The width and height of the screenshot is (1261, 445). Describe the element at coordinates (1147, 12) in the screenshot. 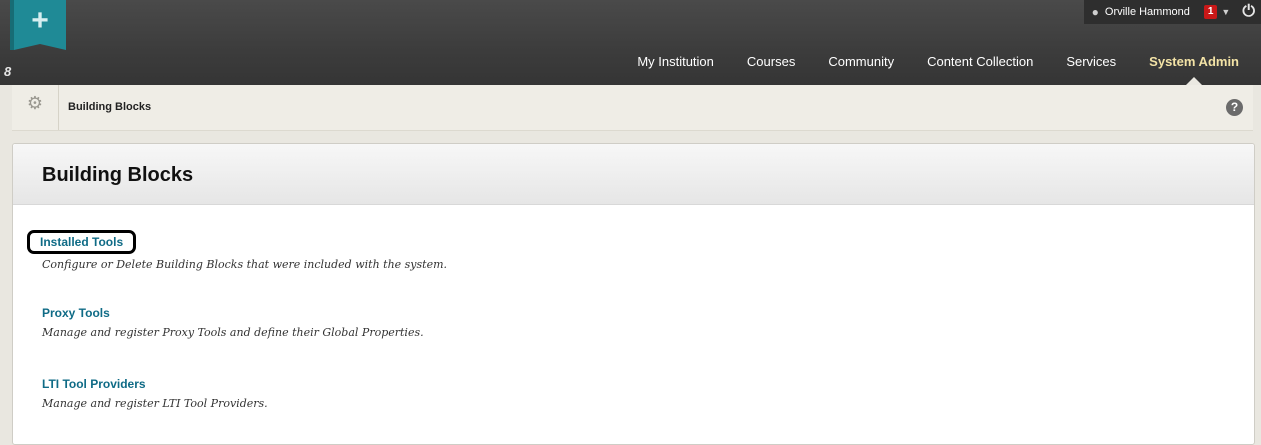

I see `user-name: Orville Hammond` at that location.